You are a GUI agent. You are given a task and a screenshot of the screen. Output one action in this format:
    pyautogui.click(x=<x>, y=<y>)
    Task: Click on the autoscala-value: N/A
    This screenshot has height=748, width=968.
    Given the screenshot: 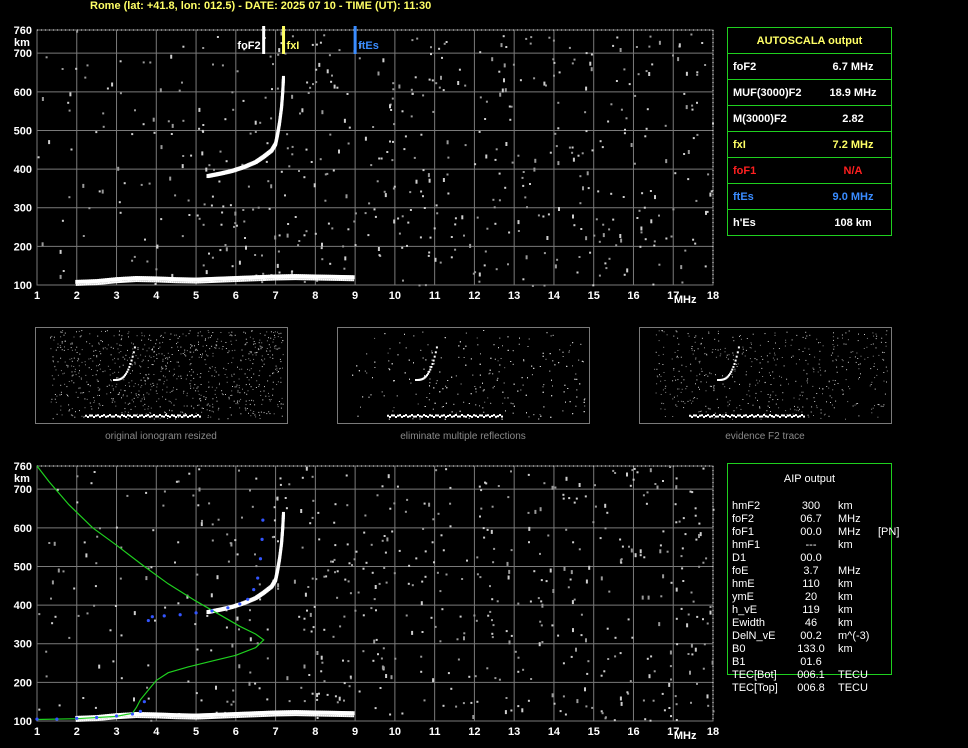 What is the action you would take?
    pyautogui.click(x=853, y=170)
    